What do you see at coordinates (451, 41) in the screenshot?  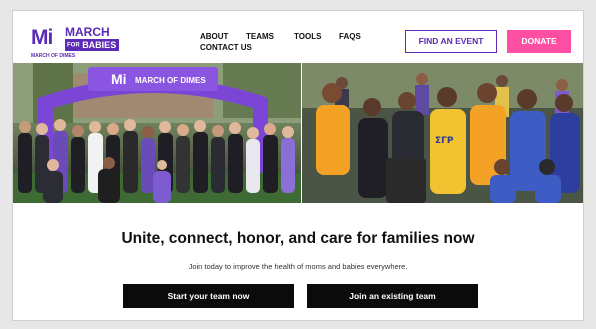 I see `find-an-event-button: FIND AN EVENT` at bounding box center [451, 41].